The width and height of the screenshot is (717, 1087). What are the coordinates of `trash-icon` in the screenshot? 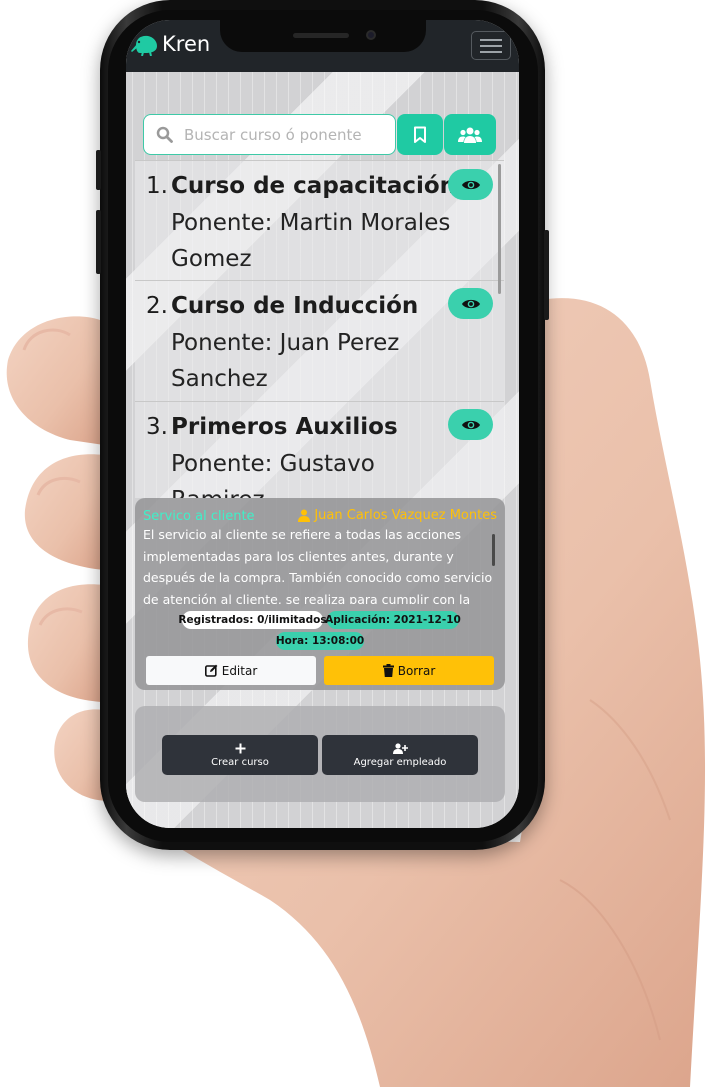 It's located at (388, 670).